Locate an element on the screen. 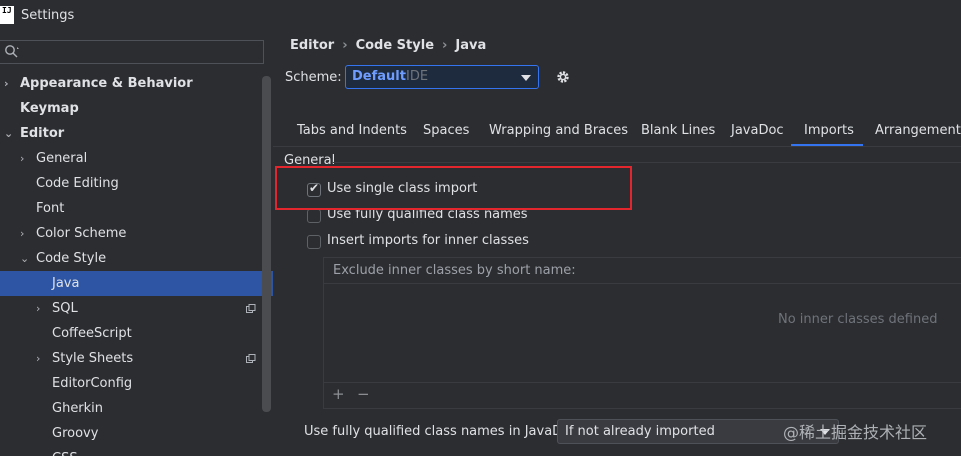 The width and height of the screenshot is (961, 456). sidebar-item-coffeescript: CoffeeScript is located at coordinates (136, 333).